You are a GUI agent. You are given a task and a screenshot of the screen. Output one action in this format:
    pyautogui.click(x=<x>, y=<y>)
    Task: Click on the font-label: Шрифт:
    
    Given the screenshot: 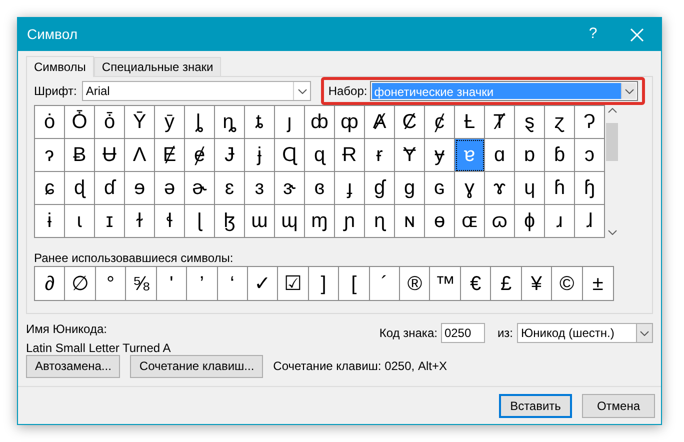 What is the action you would take?
    pyautogui.click(x=55, y=91)
    